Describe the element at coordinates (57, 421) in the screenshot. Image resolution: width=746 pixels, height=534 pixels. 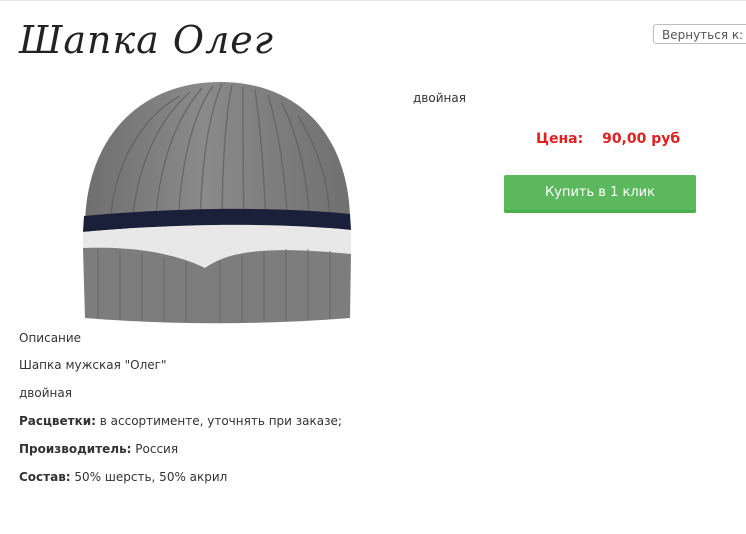
I see `colors-label: Расцветки:` at that location.